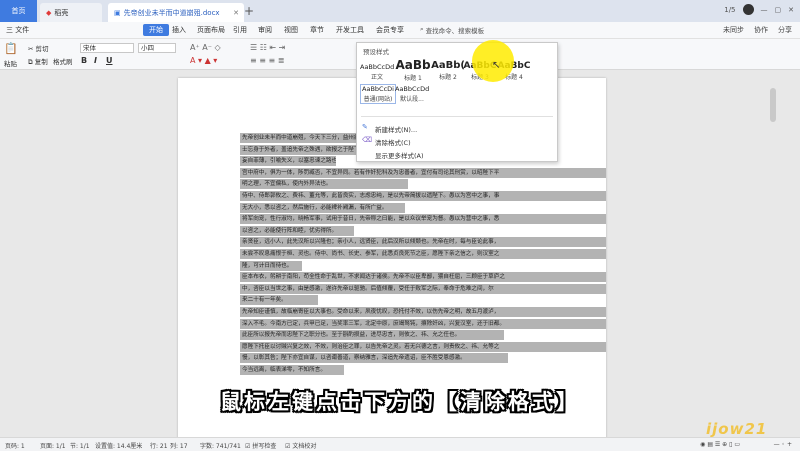 The width and height of the screenshot is (800, 451). I want to click on tab-docer: ◆ 稻壳, so click(71, 12).